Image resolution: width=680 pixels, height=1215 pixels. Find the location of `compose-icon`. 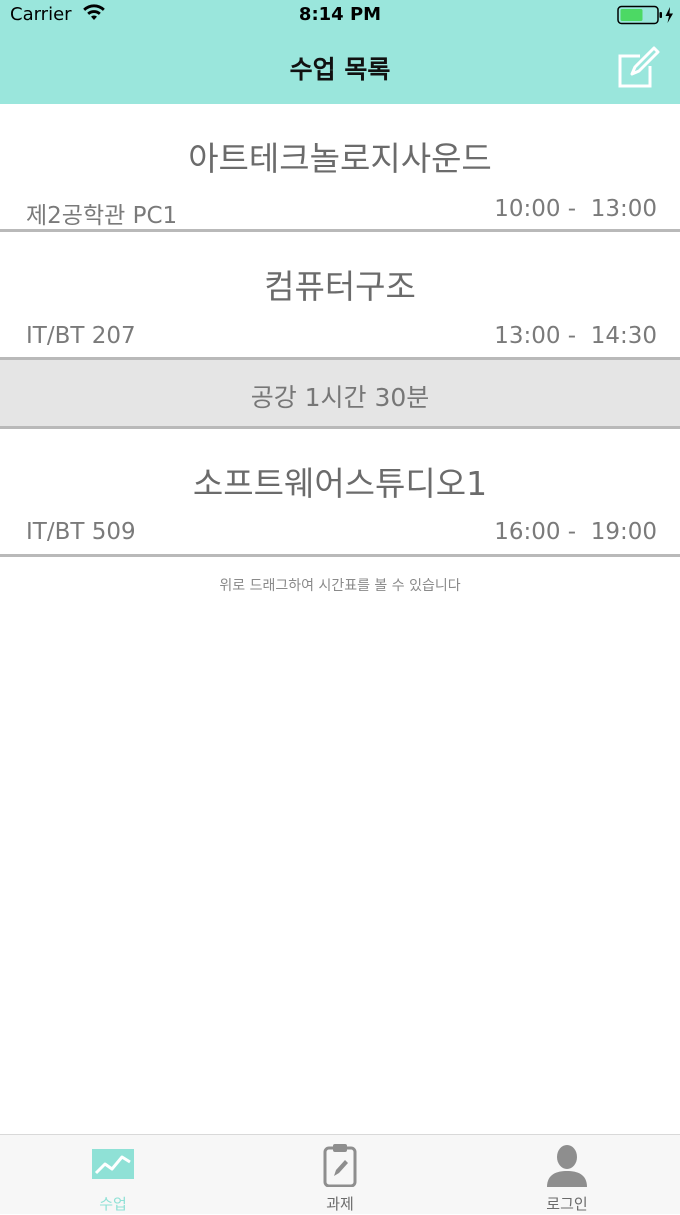

compose-icon is located at coordinates (638, 67).